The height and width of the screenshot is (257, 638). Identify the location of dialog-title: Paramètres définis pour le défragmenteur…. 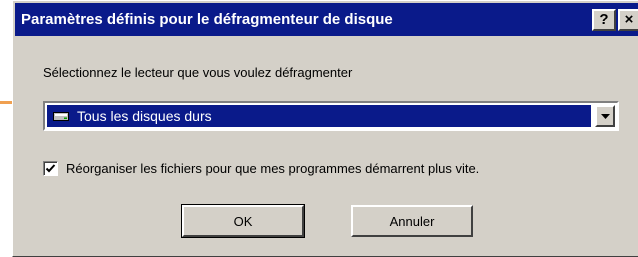
(207, 19).